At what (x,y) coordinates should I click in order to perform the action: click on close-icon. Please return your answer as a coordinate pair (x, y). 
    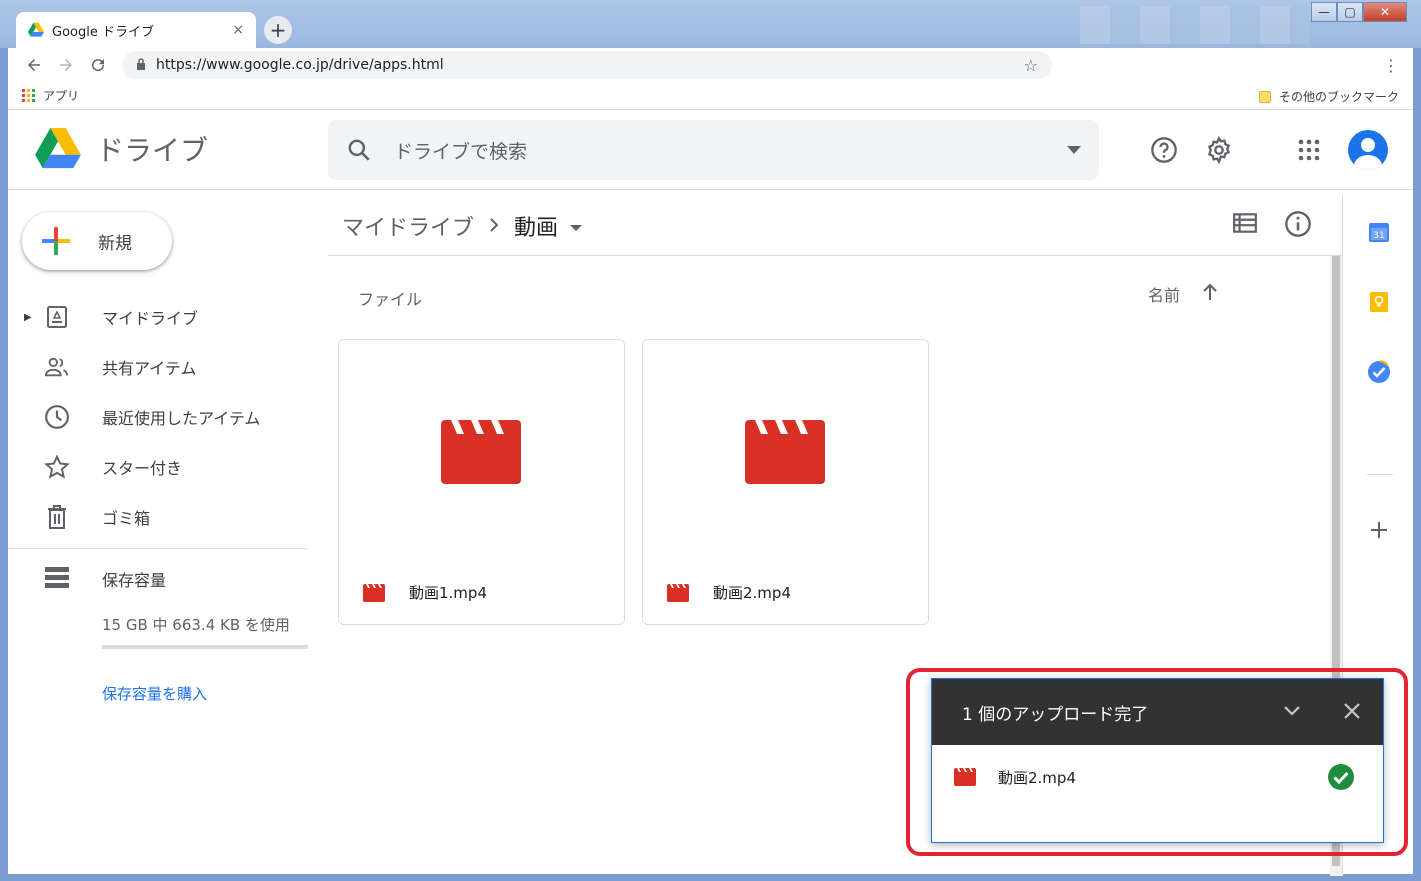
    Looking at the image, I should click on (1352, 711).